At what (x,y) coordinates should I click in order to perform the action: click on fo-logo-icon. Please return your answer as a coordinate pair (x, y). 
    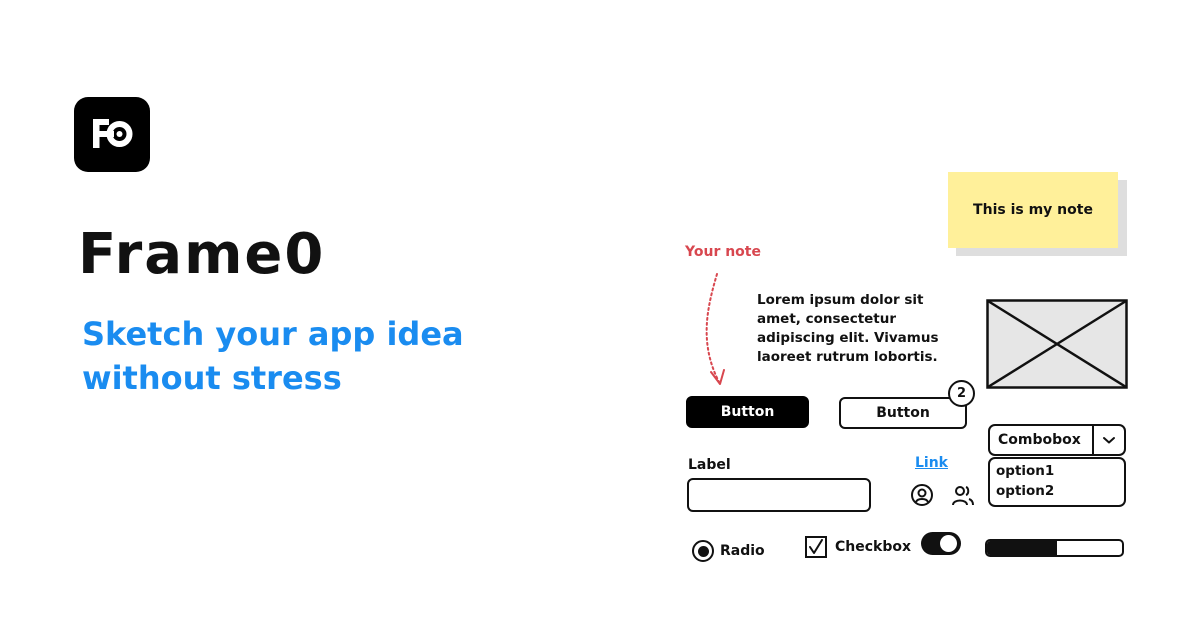
    Looking at the image, I should click on (113, 133).